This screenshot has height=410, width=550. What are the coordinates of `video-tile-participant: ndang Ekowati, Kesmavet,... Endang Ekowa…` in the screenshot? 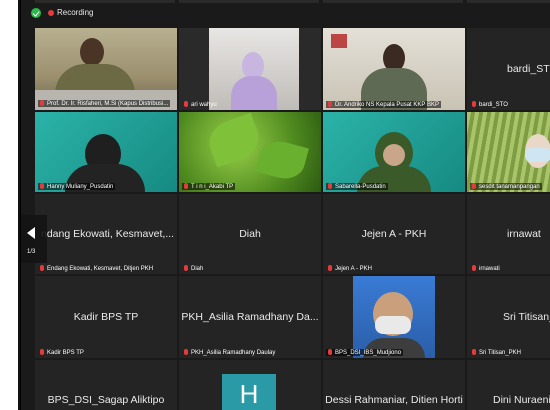 It's located at (106, 234).